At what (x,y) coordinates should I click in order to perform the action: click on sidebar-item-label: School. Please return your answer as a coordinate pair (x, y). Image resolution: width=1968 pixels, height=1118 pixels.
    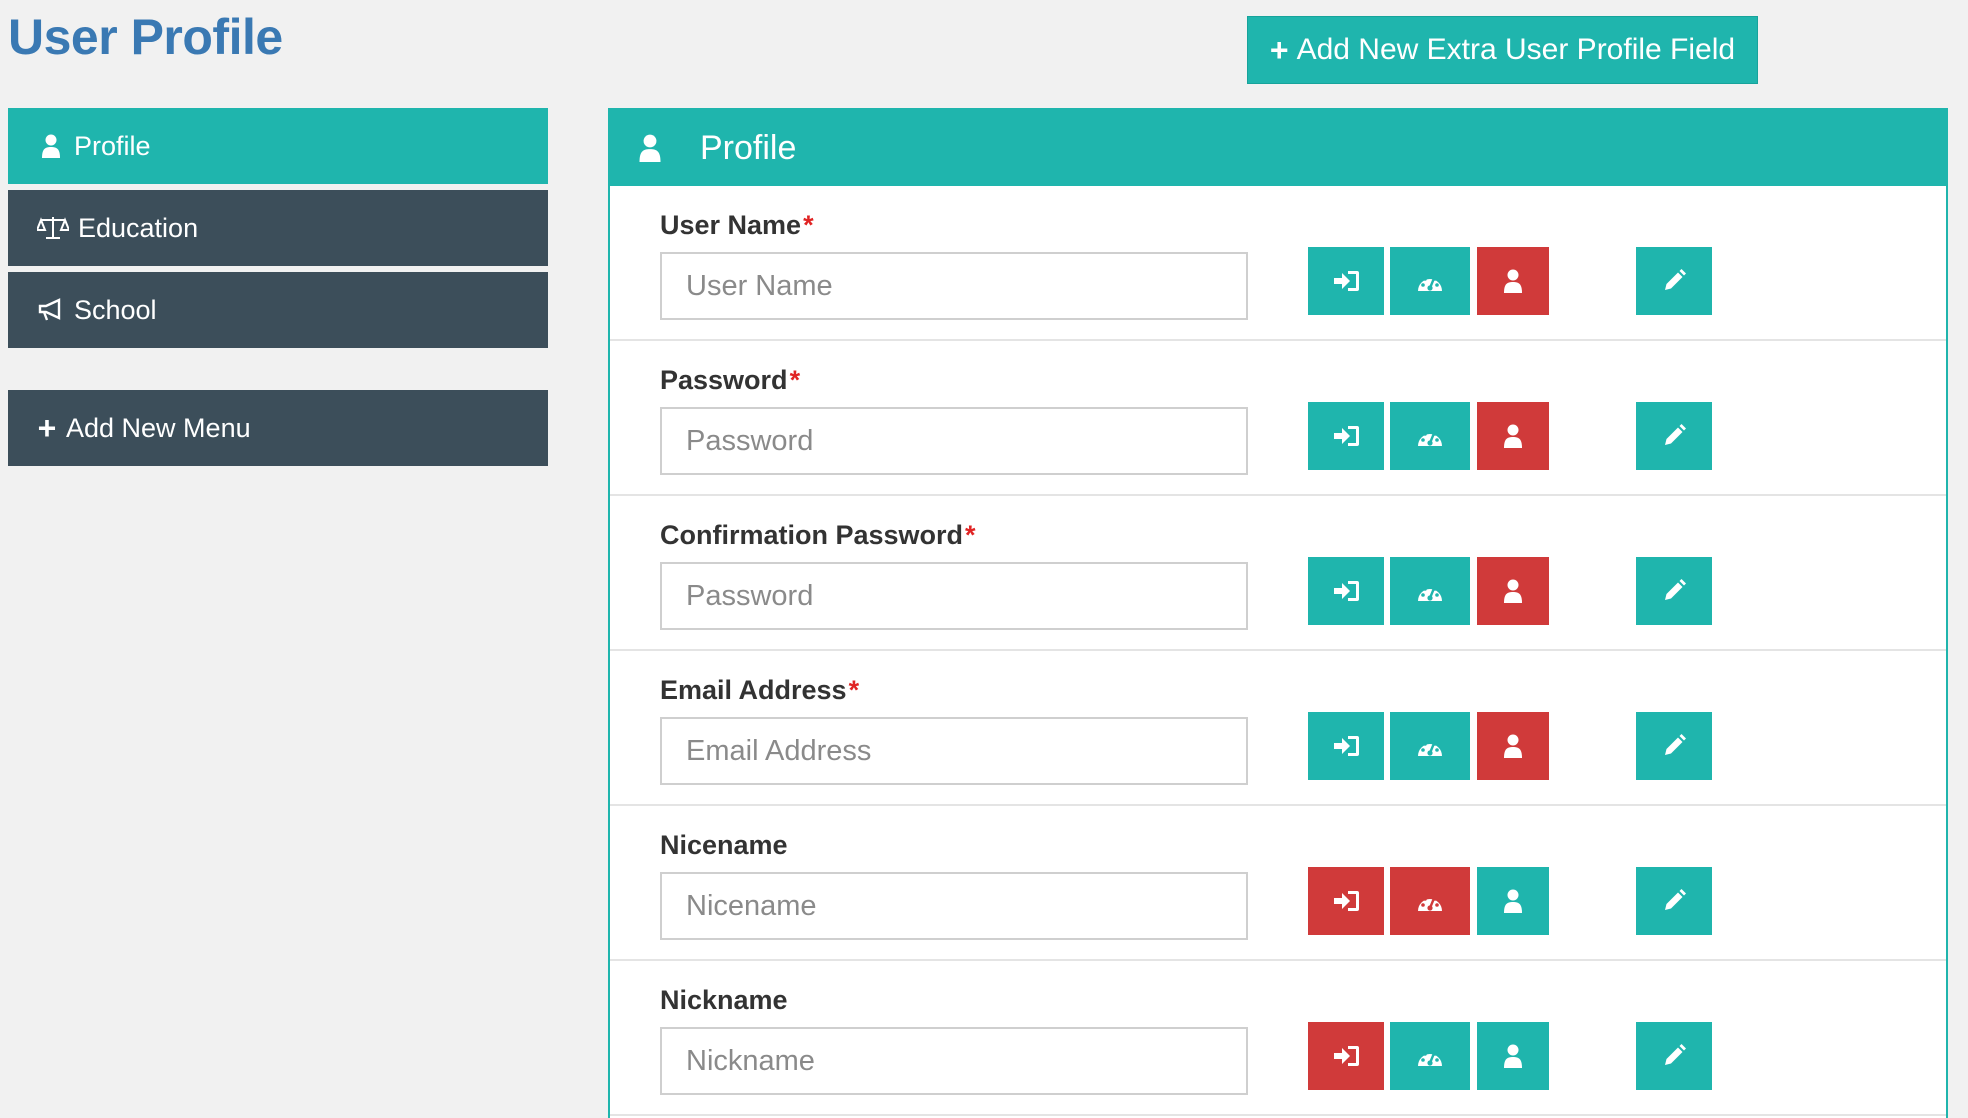
    Looking at the image, I should click on (115, 309).